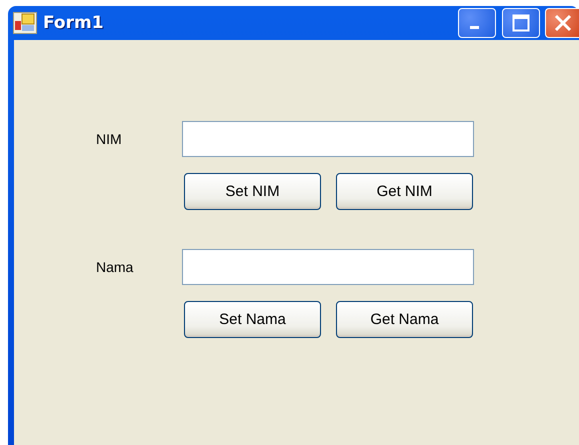 The height and width of the screenshot is (445, 579). I want to click on action-button: Set Nama, so click(252, 319).